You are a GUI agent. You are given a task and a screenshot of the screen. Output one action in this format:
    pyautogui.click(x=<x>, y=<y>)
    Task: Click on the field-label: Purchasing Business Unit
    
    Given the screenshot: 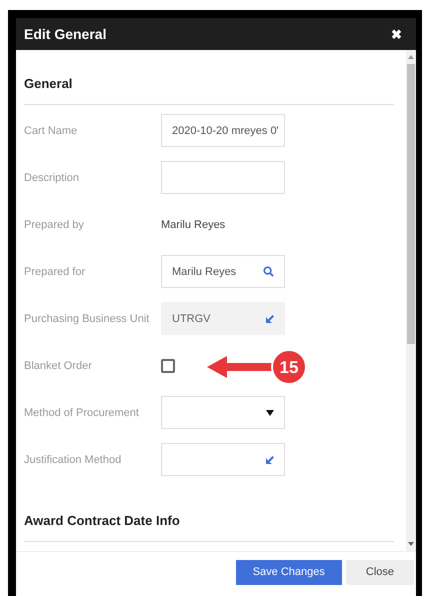 What is the action you would take?
    pyautogui.click(x=87, y=318)
    